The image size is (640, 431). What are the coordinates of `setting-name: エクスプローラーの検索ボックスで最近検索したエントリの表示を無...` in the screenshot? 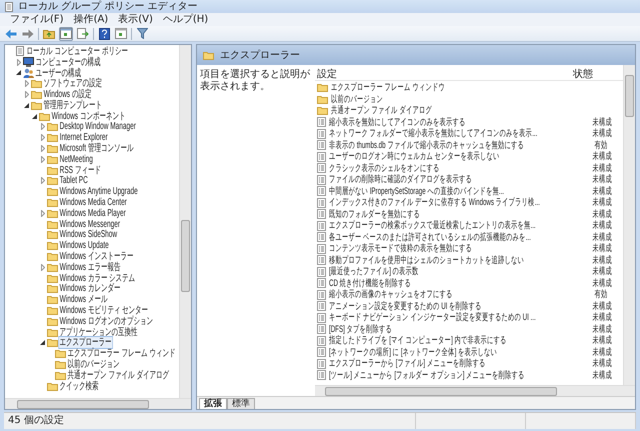 It's located at (432, 226).